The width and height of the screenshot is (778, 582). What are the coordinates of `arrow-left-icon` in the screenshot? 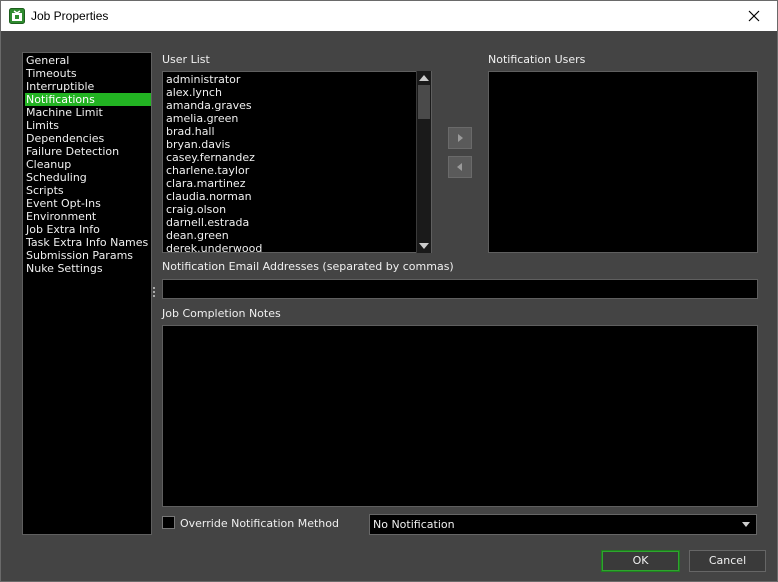 It's located at (459, 167).